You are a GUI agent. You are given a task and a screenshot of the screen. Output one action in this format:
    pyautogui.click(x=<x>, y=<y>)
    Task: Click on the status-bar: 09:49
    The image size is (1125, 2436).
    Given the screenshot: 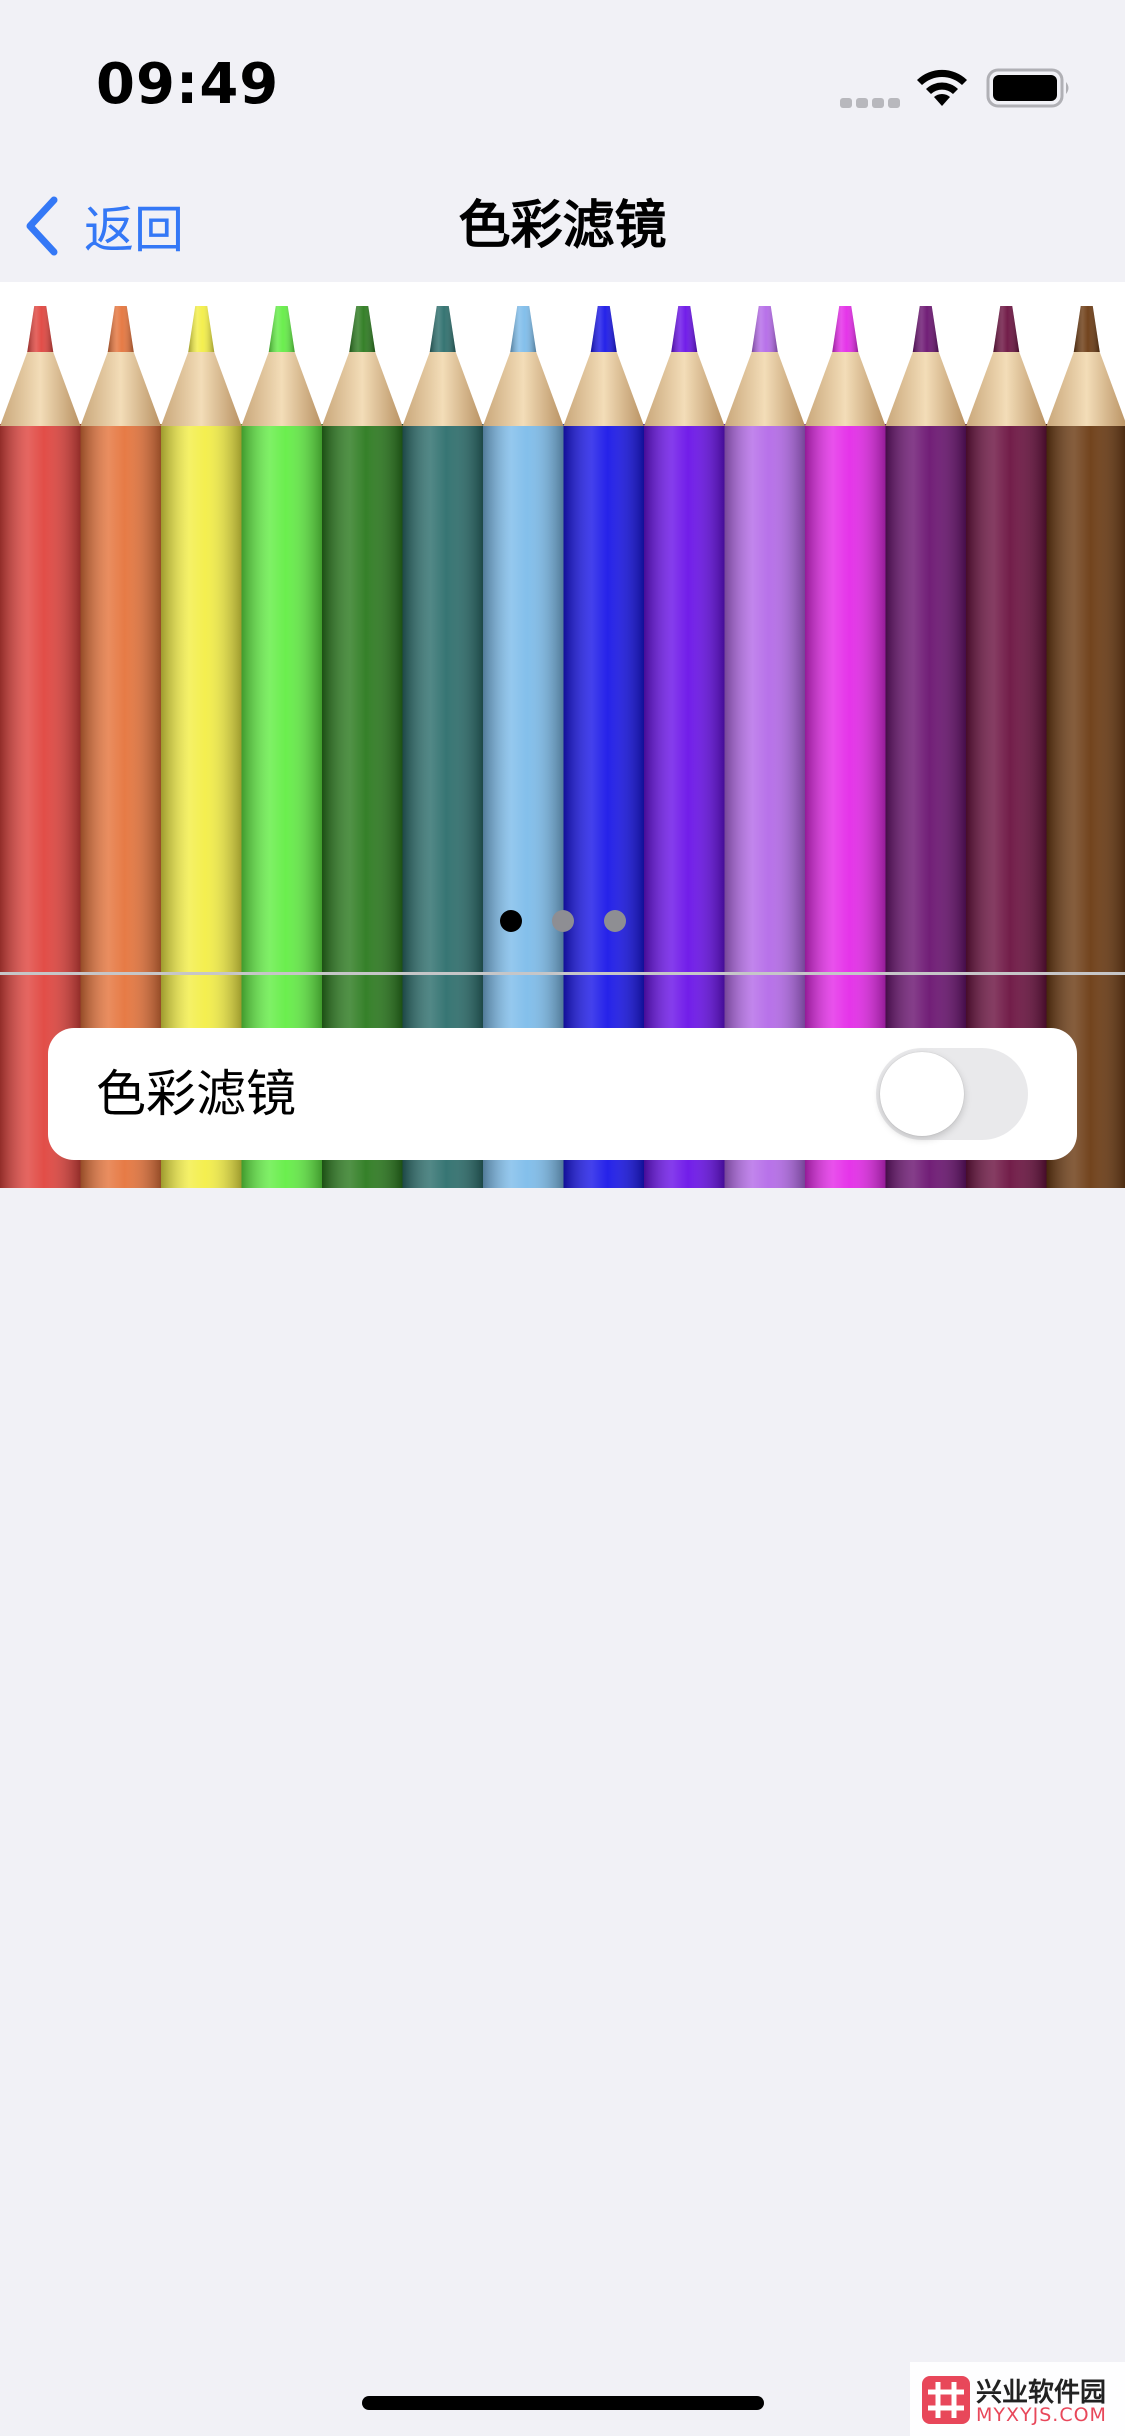 What is the action you would take?
    pyautogui.click(x=562, y=85)
    